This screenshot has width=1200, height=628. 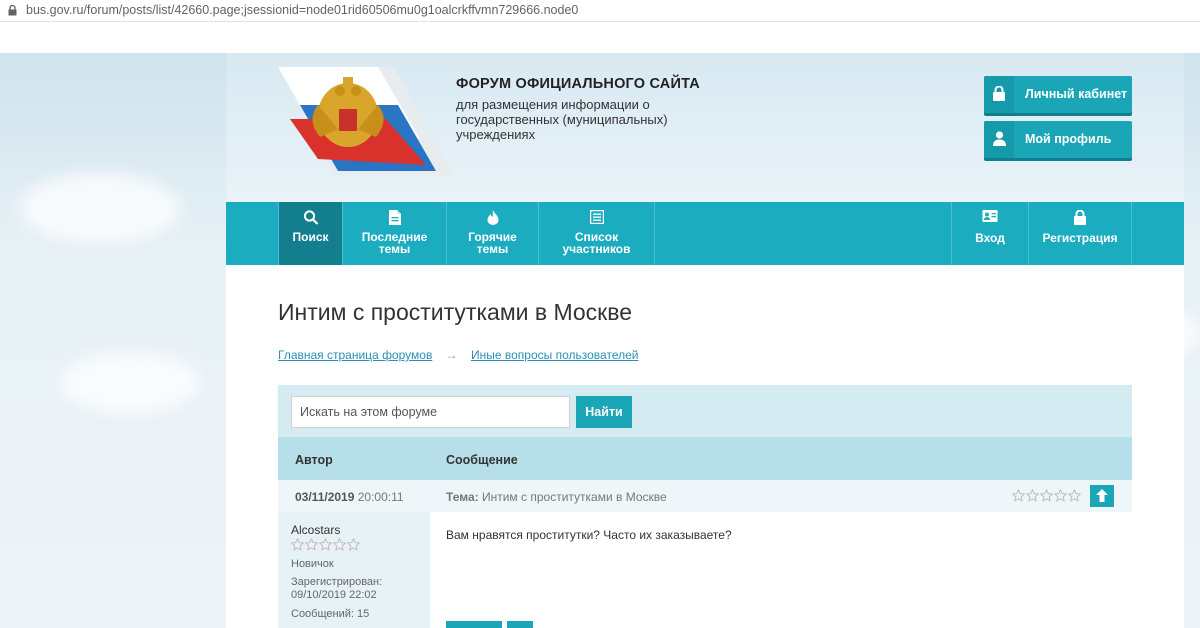 I want to click on forum-search-input, so click(x=430, y=412).